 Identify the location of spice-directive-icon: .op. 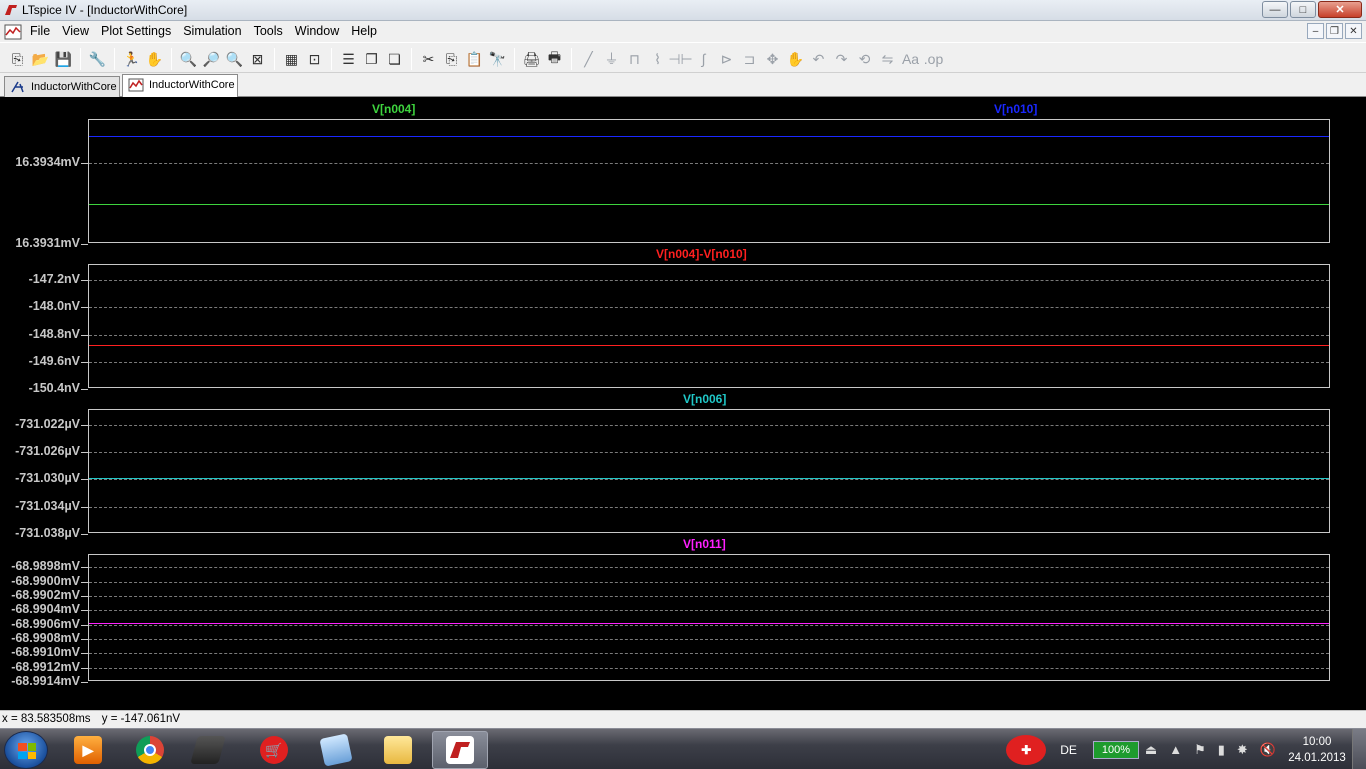
(933, 59).